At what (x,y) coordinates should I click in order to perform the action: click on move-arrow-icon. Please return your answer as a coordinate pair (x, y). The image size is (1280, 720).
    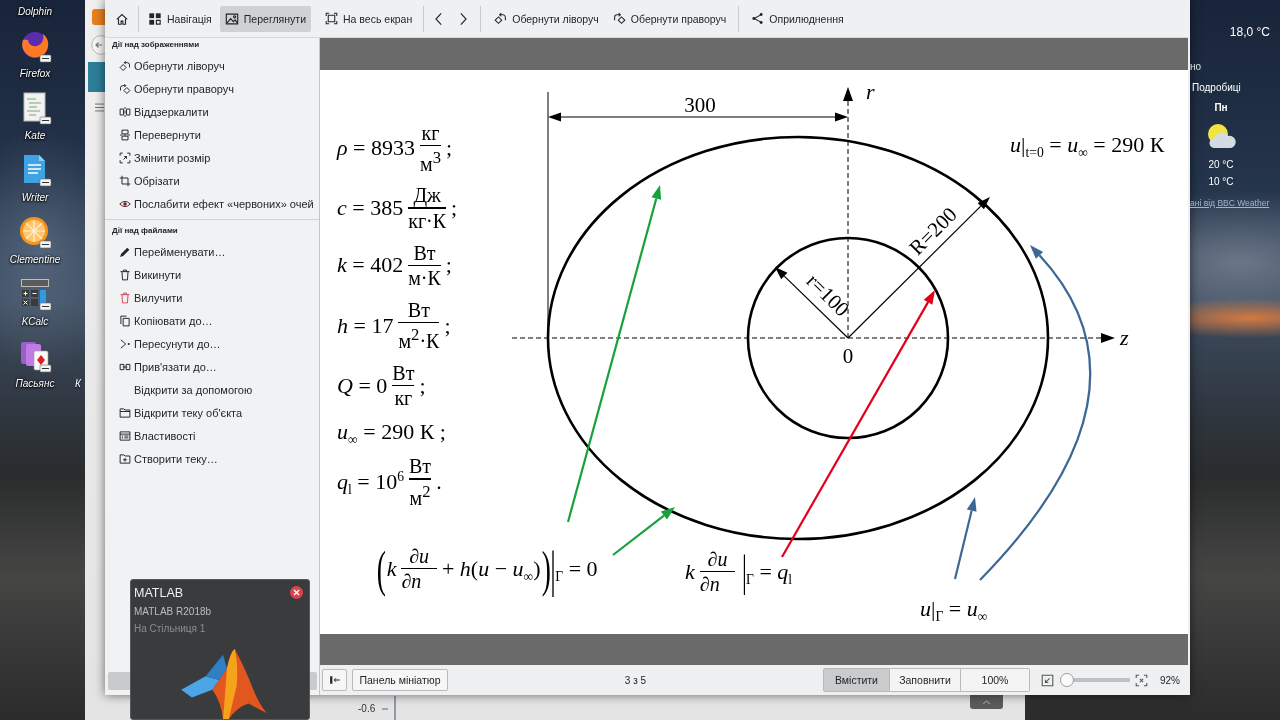
    Looking at the image, I should click on (125, 343).